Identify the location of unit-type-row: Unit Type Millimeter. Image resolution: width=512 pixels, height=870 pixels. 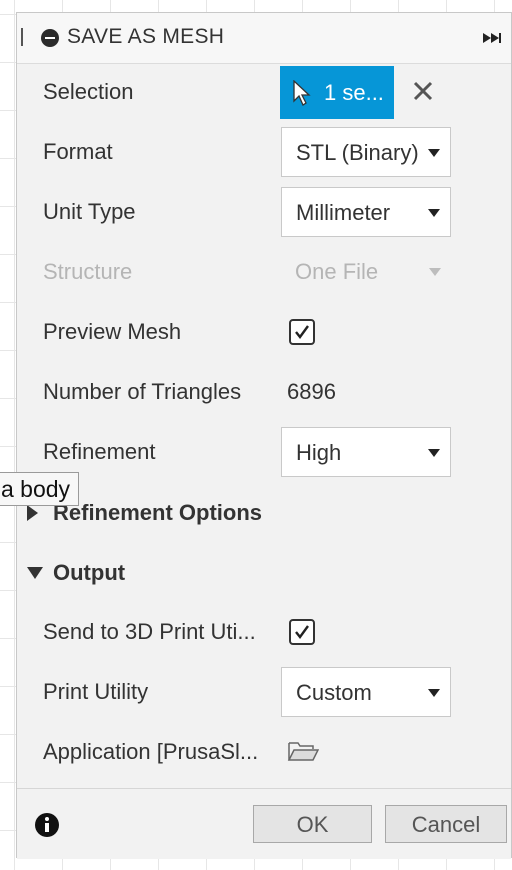
(264, 212).